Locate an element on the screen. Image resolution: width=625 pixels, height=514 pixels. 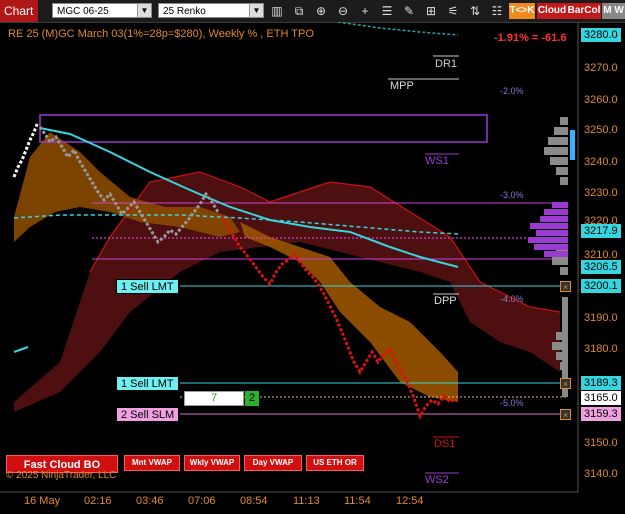
bars-icon: ▥ is located at coordinates (277, 11).